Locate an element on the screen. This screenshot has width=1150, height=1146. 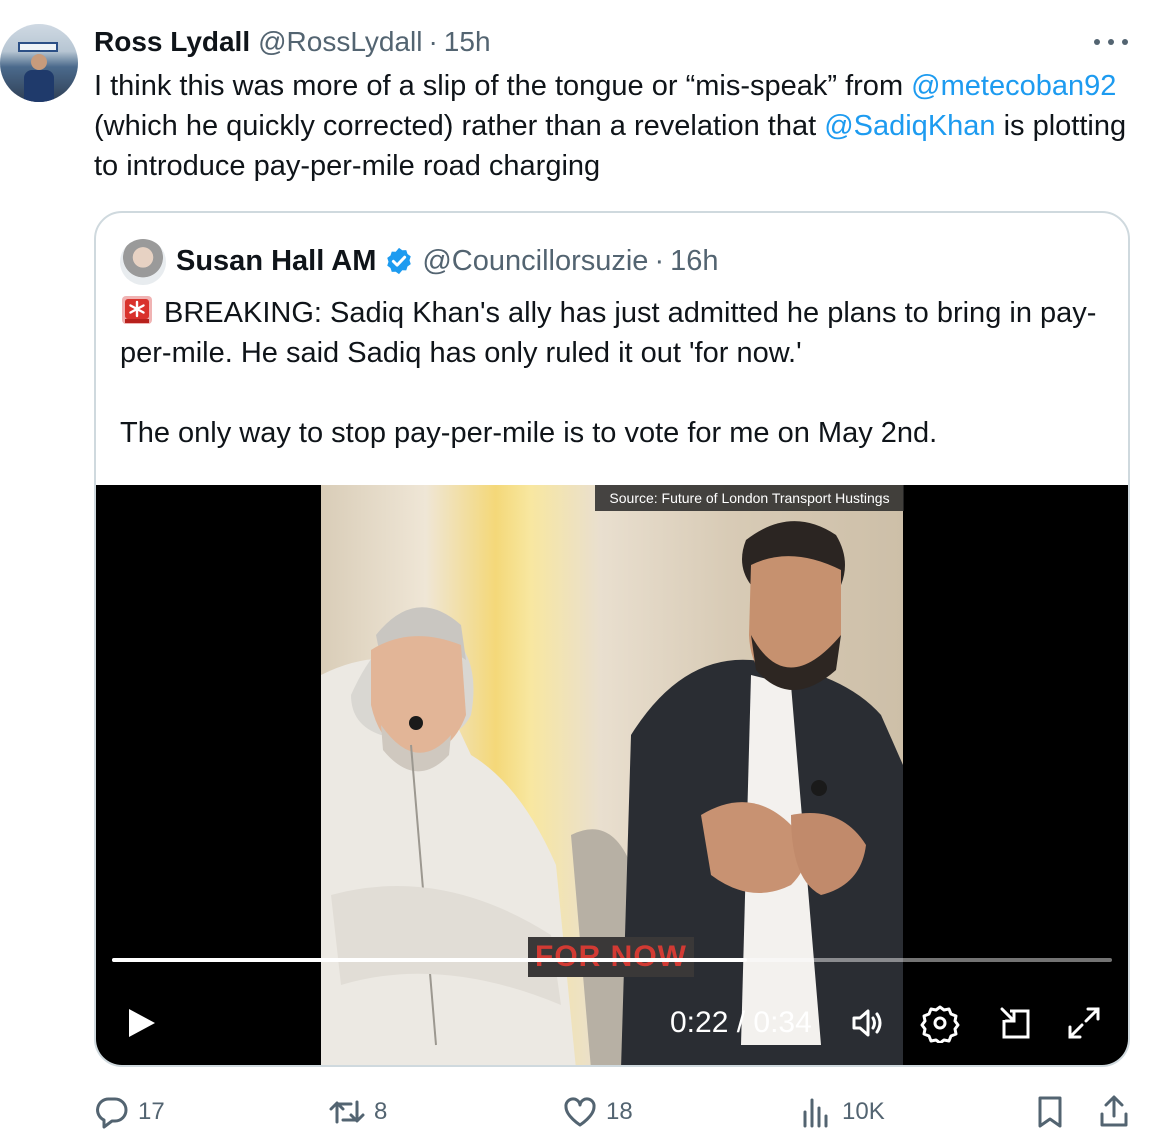
quoted-author-name: Susan Hall AM is located at coordinates (276, 260).